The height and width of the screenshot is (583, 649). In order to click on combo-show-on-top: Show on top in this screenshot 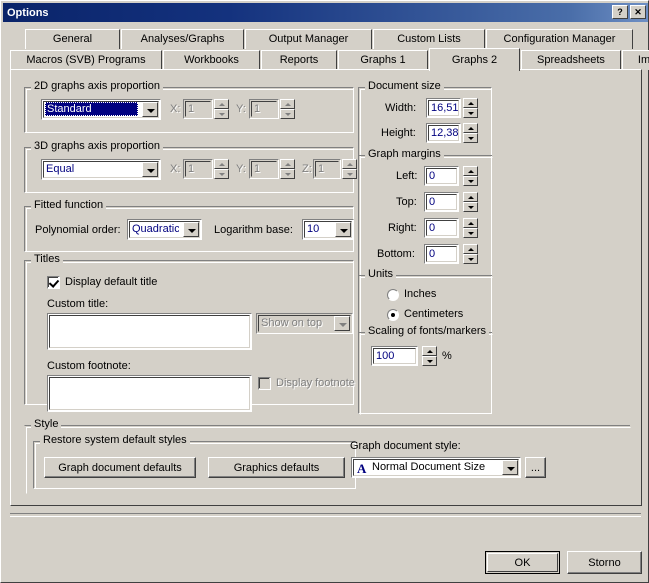, I will do `click(304, 323)`.